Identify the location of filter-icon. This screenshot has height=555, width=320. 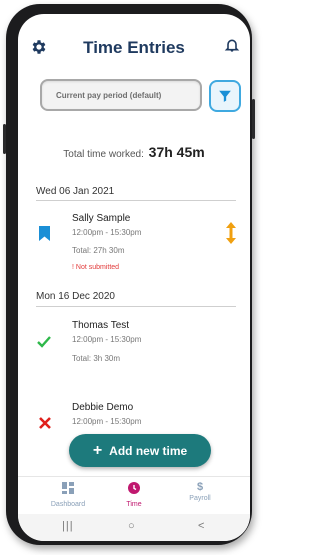
(225, 96).